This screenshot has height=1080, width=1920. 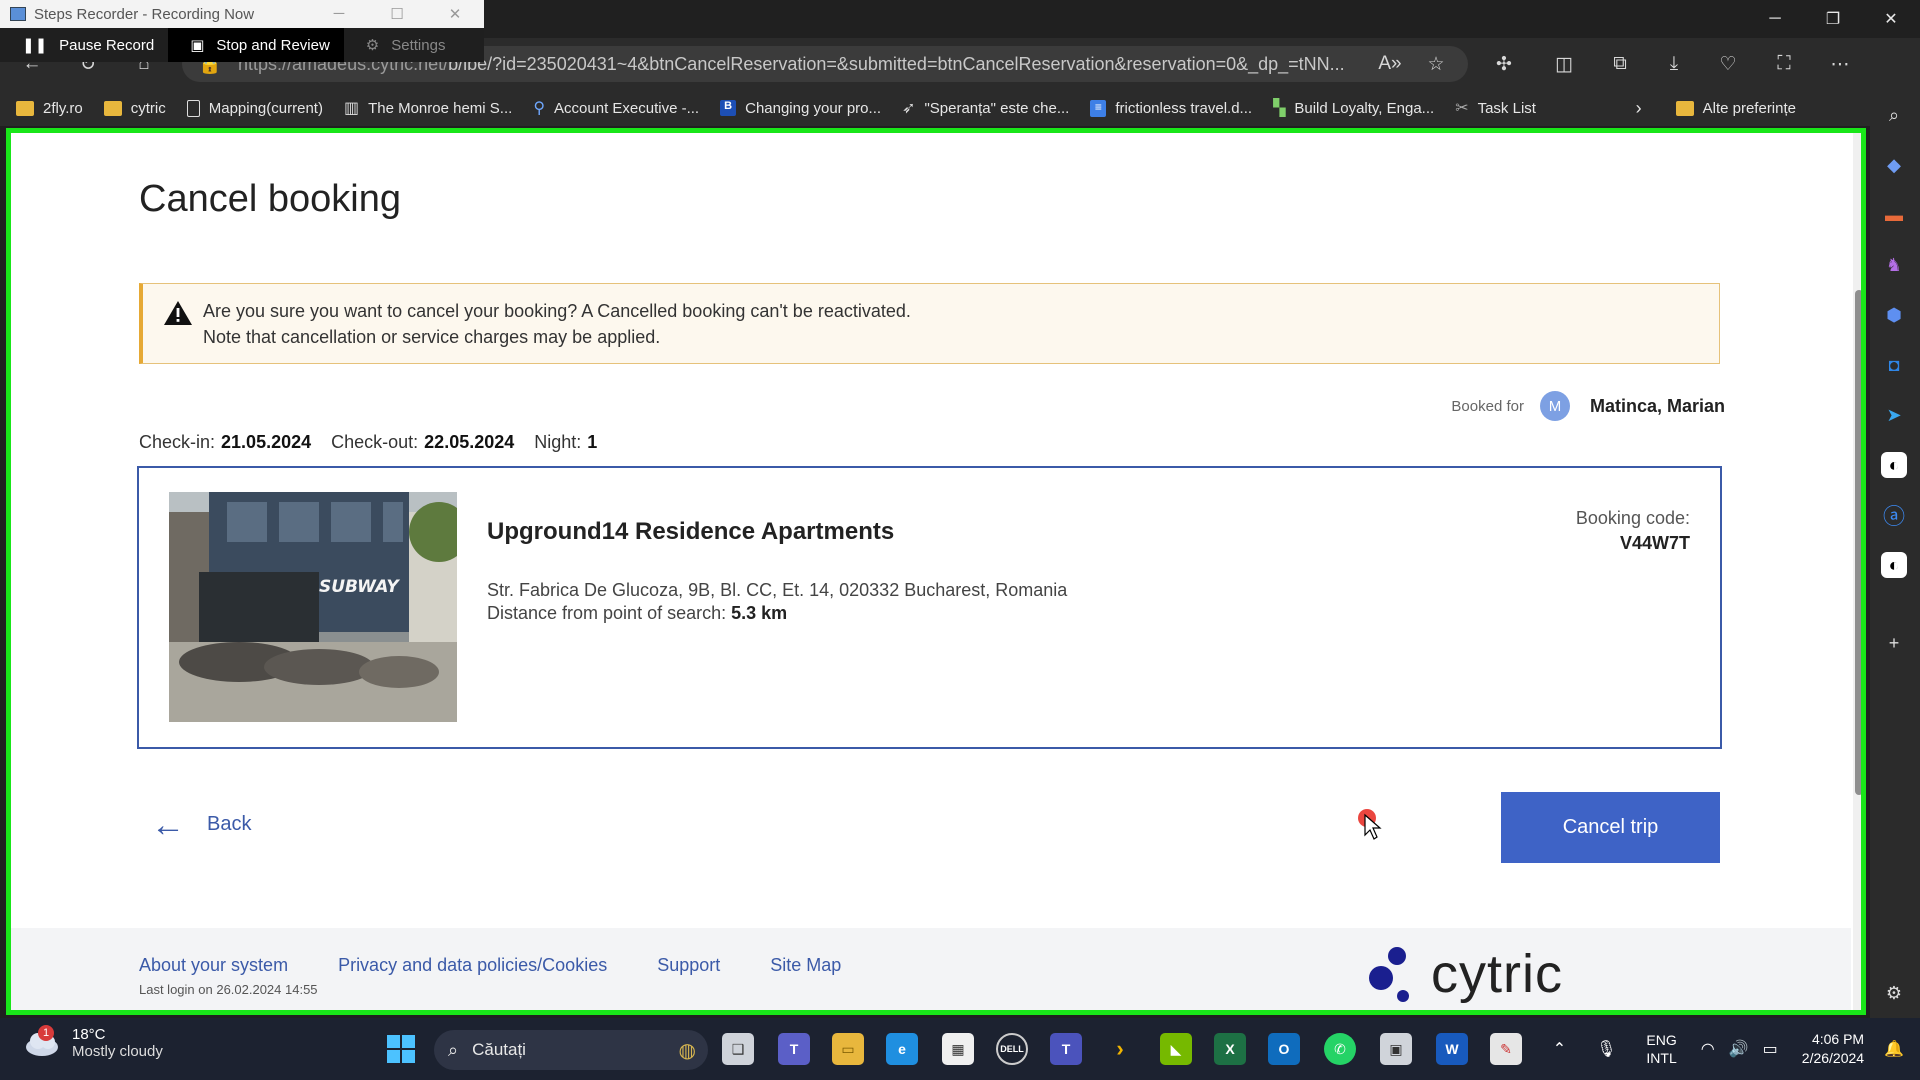 I want to click on temperature: 18°C, so click(x=89, y=1034).